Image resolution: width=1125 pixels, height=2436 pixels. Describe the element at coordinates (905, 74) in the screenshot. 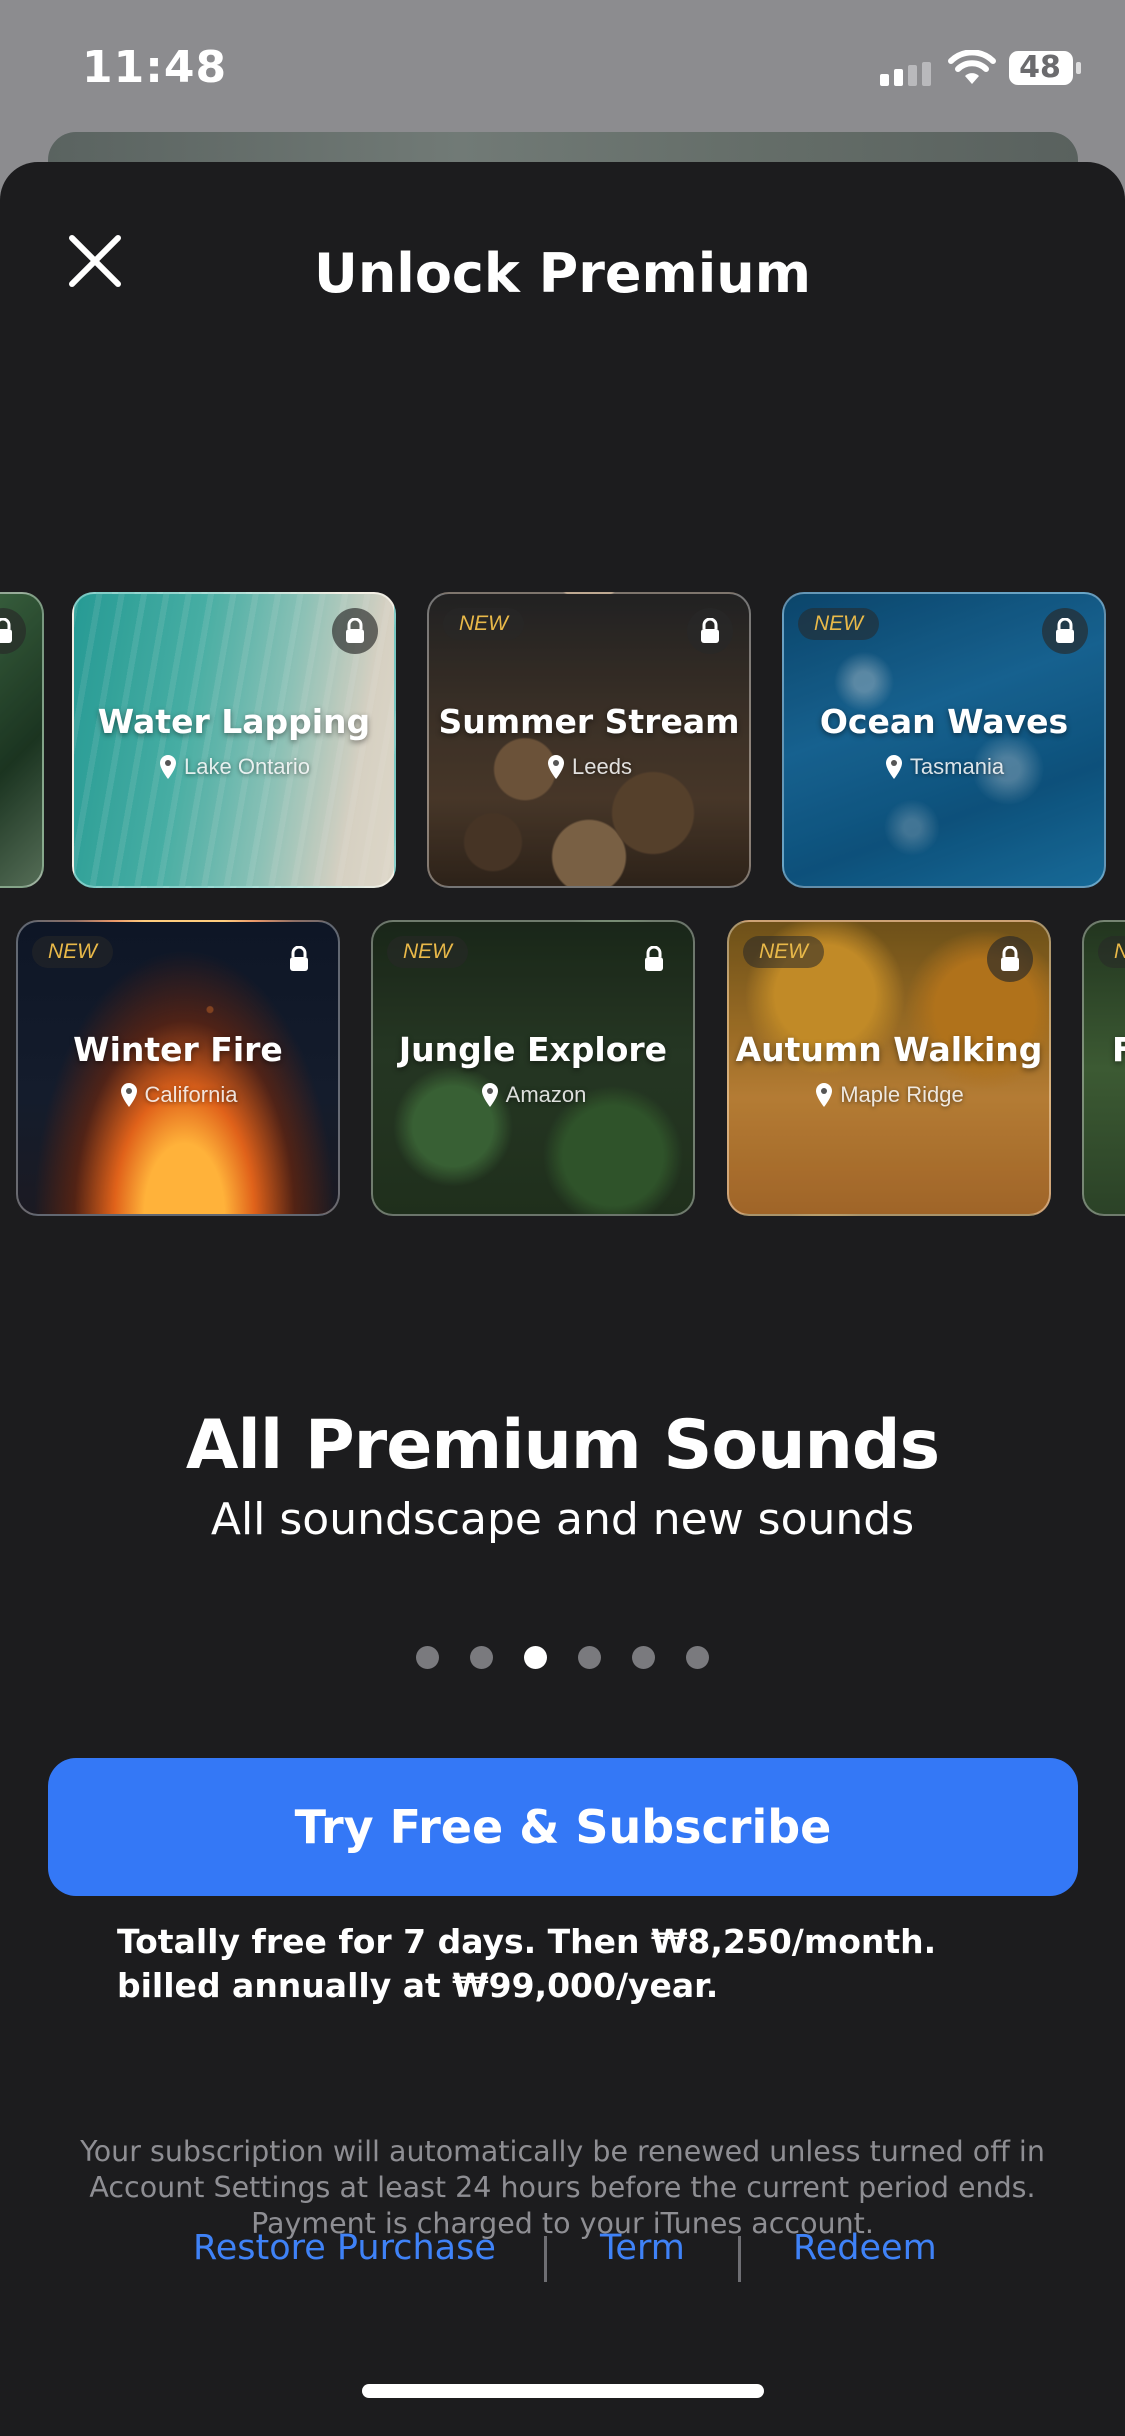

I see `cellular-signal-icon` at that location.